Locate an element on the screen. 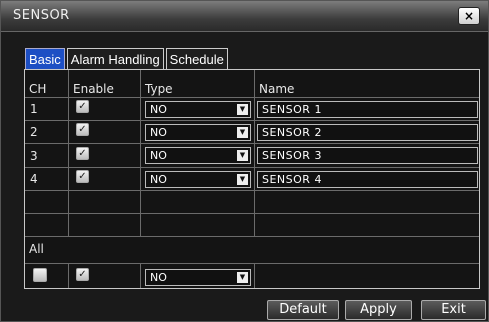 The width and height of the screenshot is (489, 322). title-bar: SENSOR × is located at coordinates (244, 16).